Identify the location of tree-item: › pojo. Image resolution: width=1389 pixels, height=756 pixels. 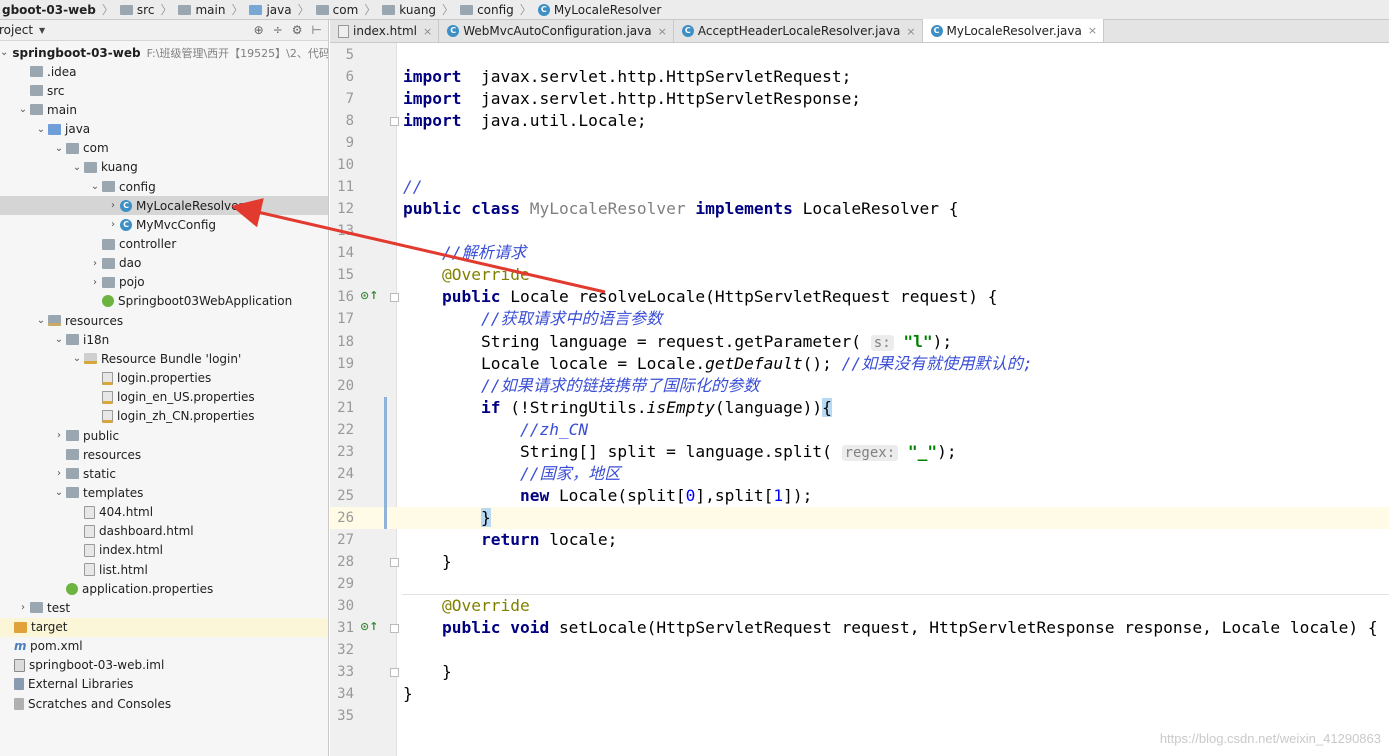
(164, 282).